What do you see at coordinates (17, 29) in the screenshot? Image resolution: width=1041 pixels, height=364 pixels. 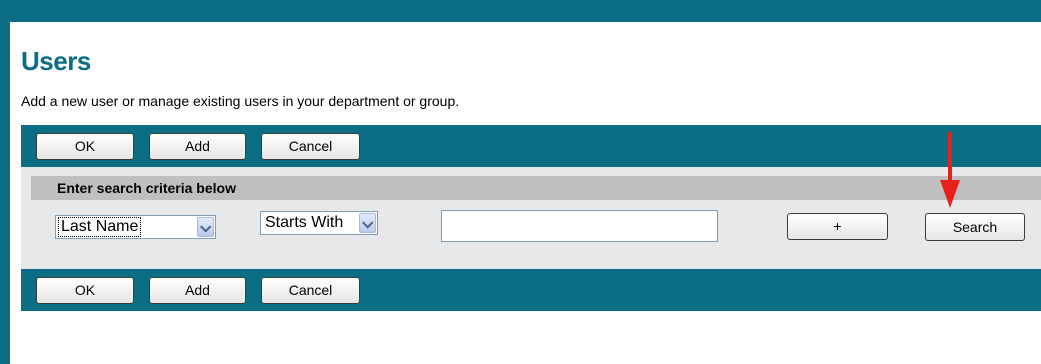 I see `frame-corner` at bounding box center [17, 29].